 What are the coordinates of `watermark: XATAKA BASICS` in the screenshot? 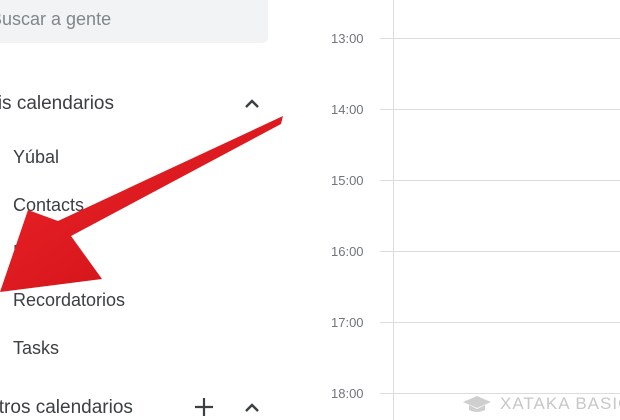 It's located at (541, 404).